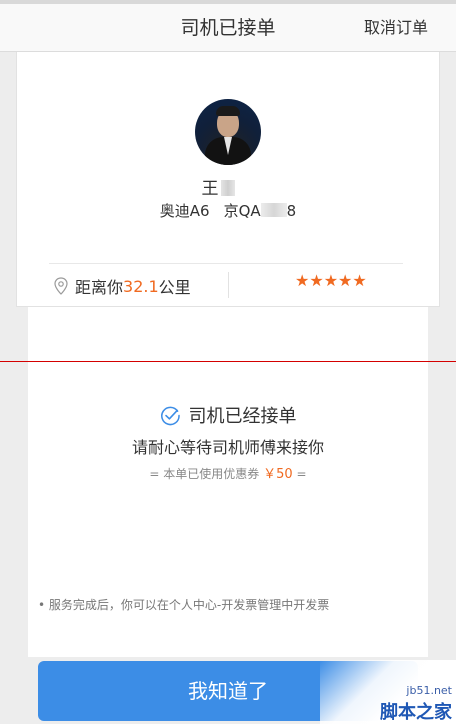  I want to click on coupon-info: = 本单已使用优惠券 ￥50 =, so click(228, 472).